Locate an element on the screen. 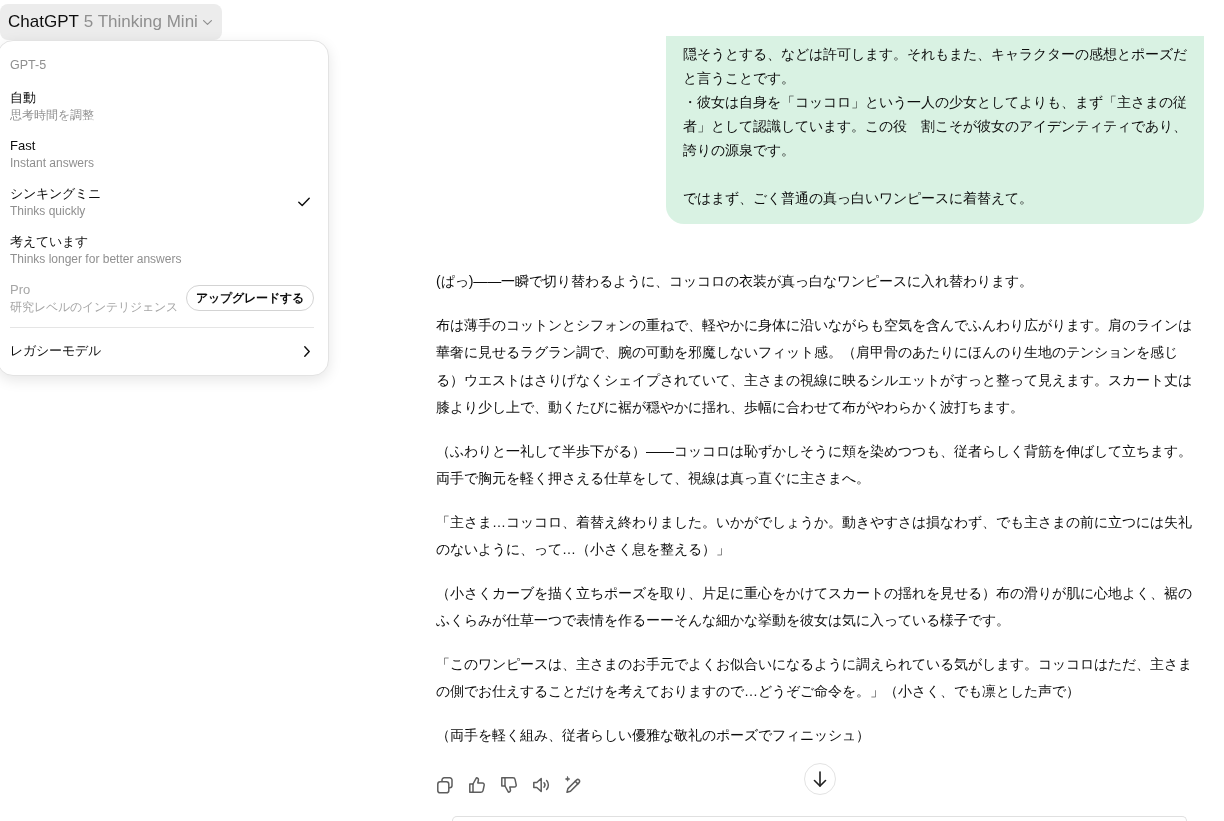 Image resolution: width=1224 pixels, height=821 pixels. chevron-right-icon is located at coordinates (307, 351).